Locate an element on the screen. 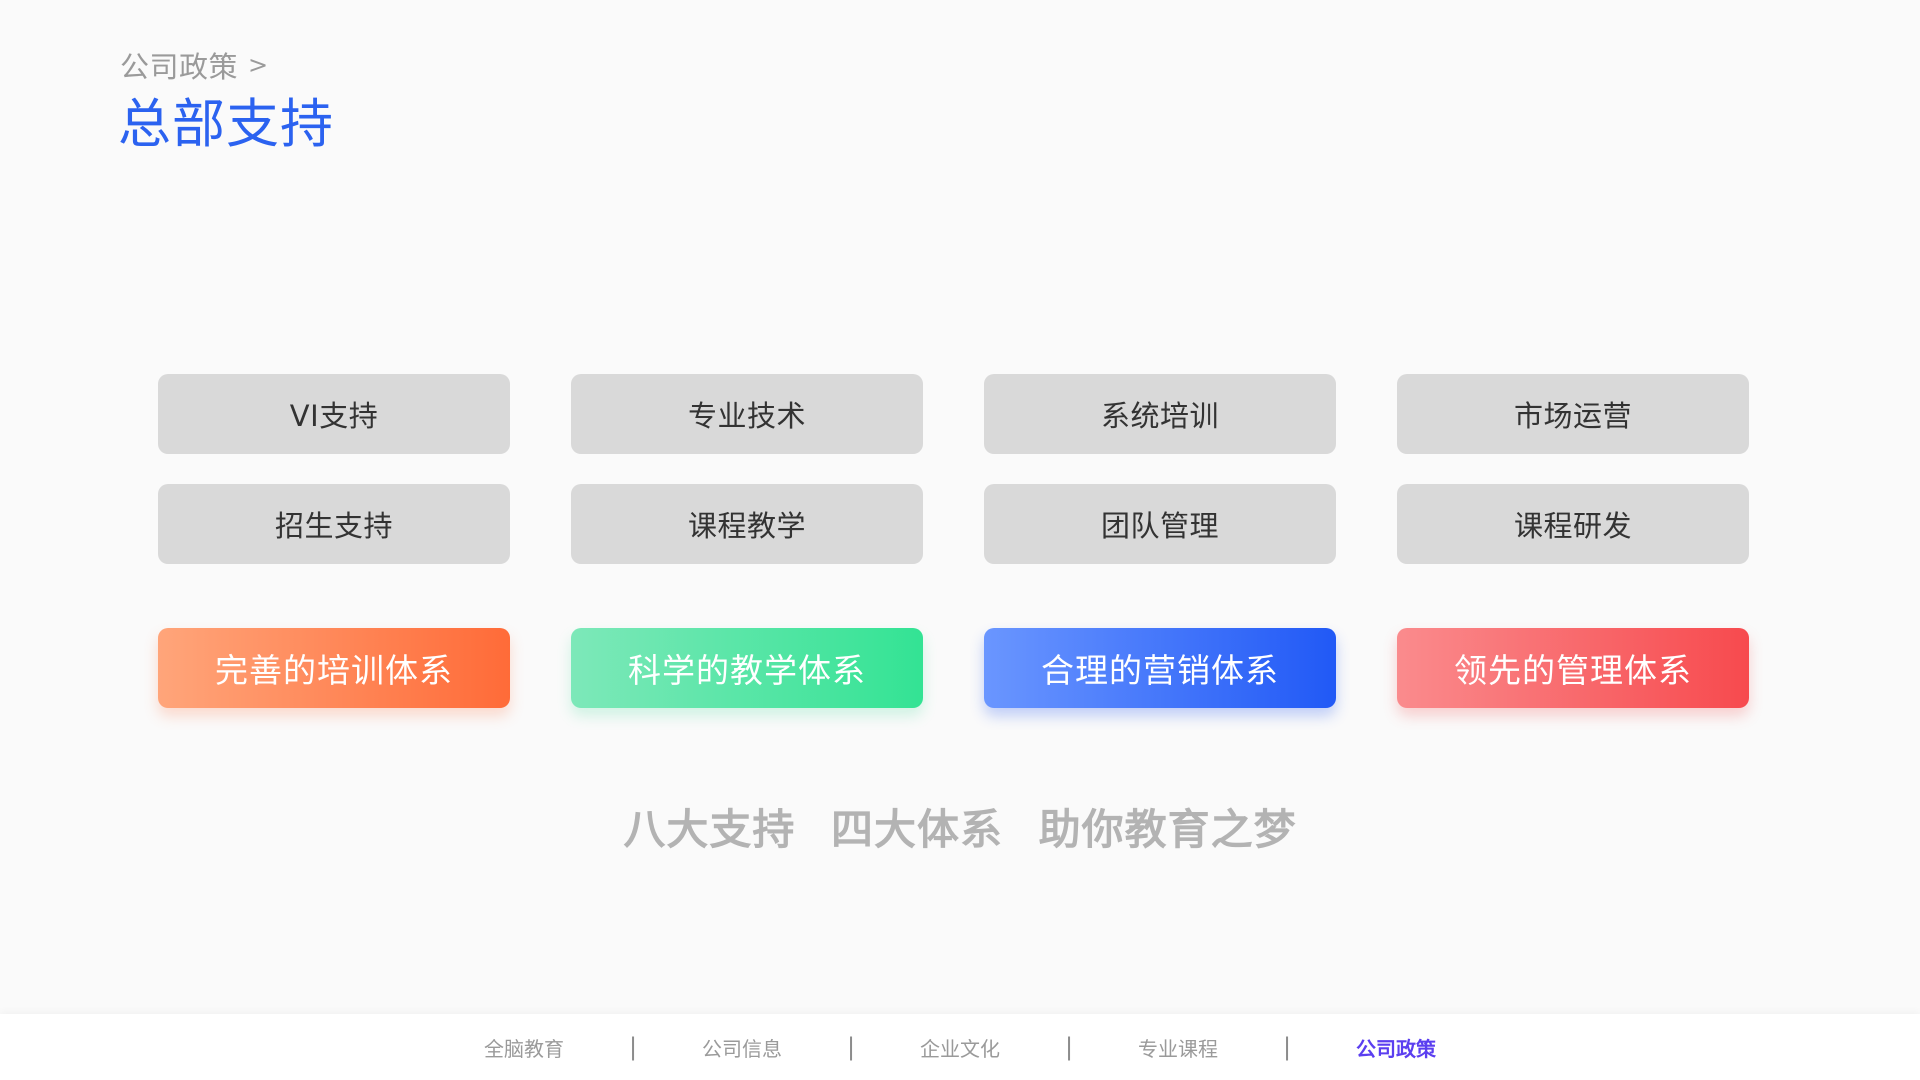  breadcrumb: 公司政策 > is located at coordinates (194, 65).